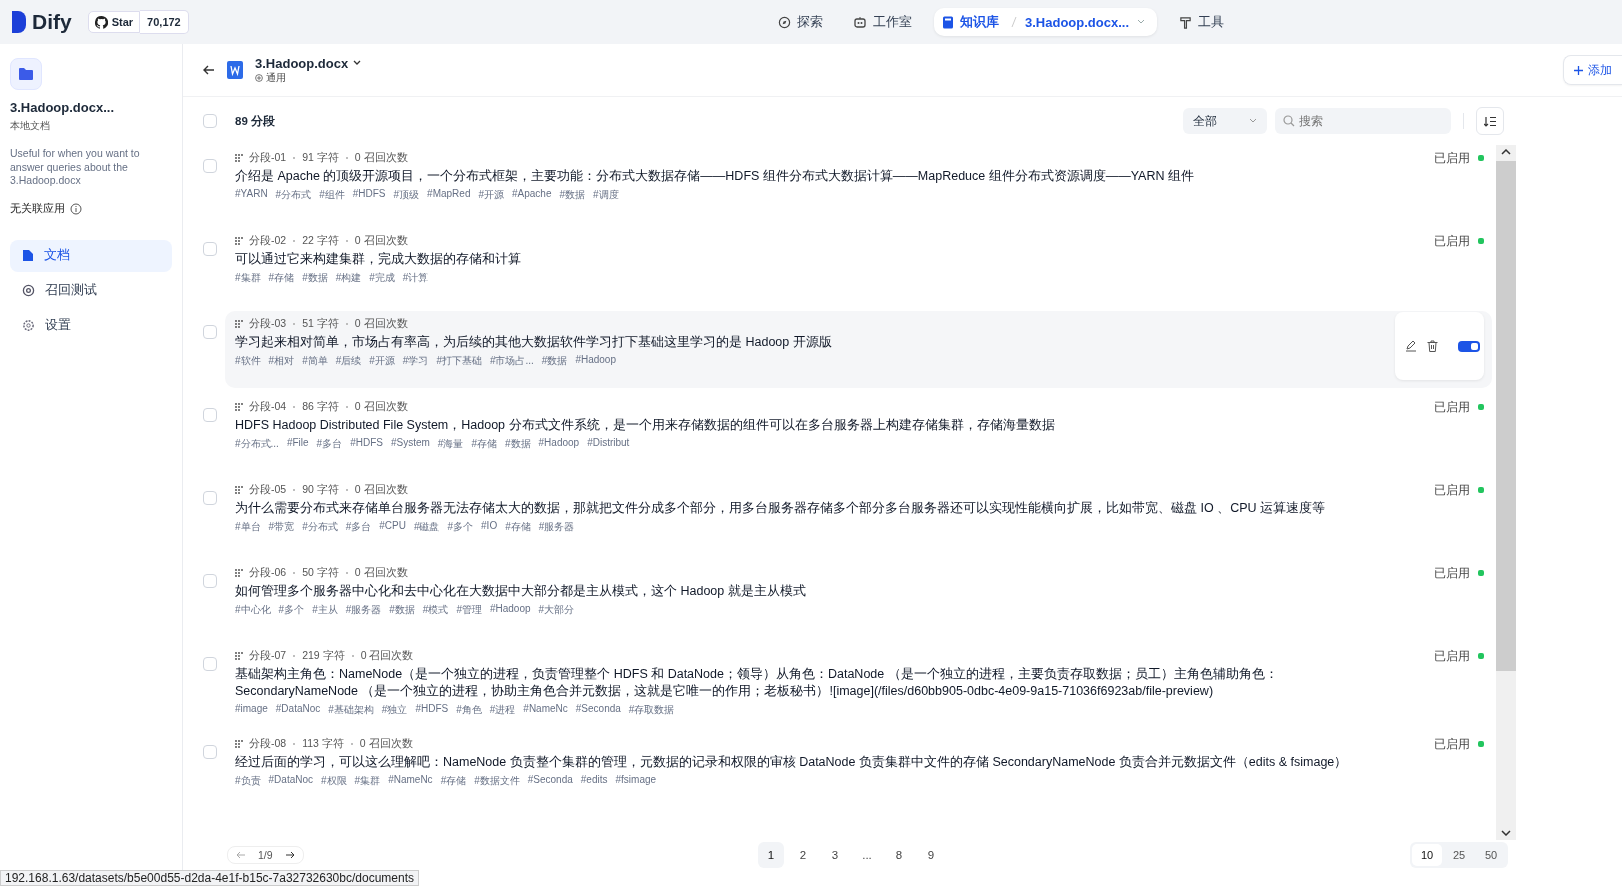 Image resolution: width=1622 pixels, height=886 pixels. What do you see at coordinates (803, 855) in the screenshot?
I see `page-button: 2` at bounding box center [803, 855].